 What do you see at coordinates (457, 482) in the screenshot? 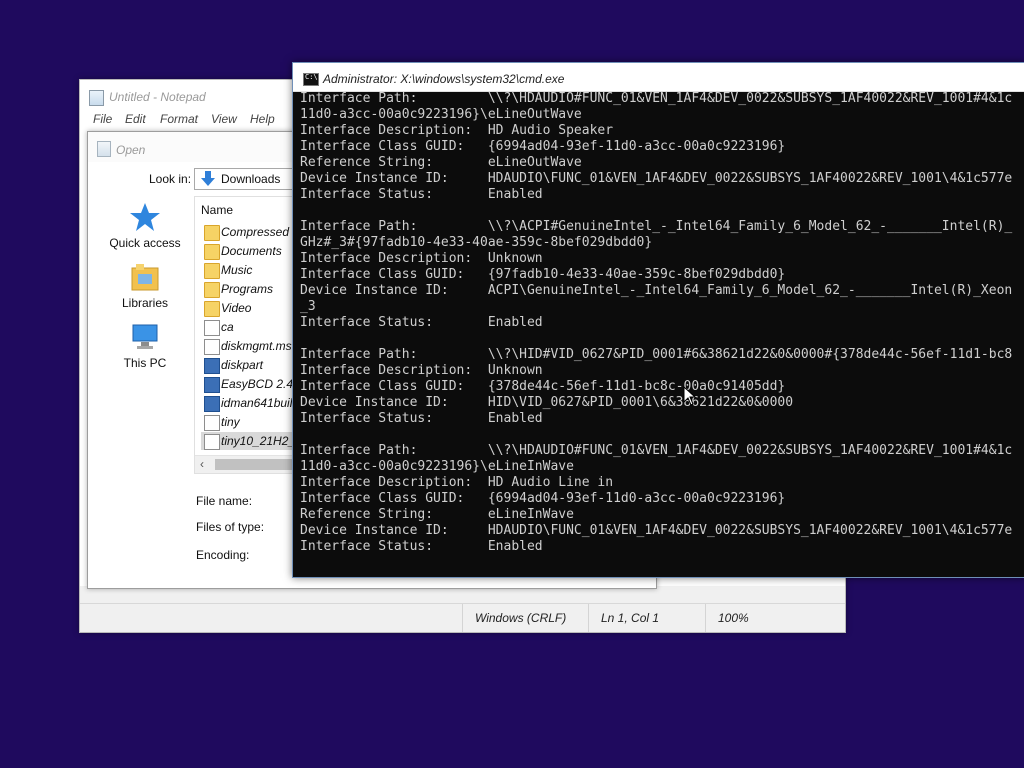
I see `console-line: Interface Description: HD Audio Line in` at bounding box center [457, 482].